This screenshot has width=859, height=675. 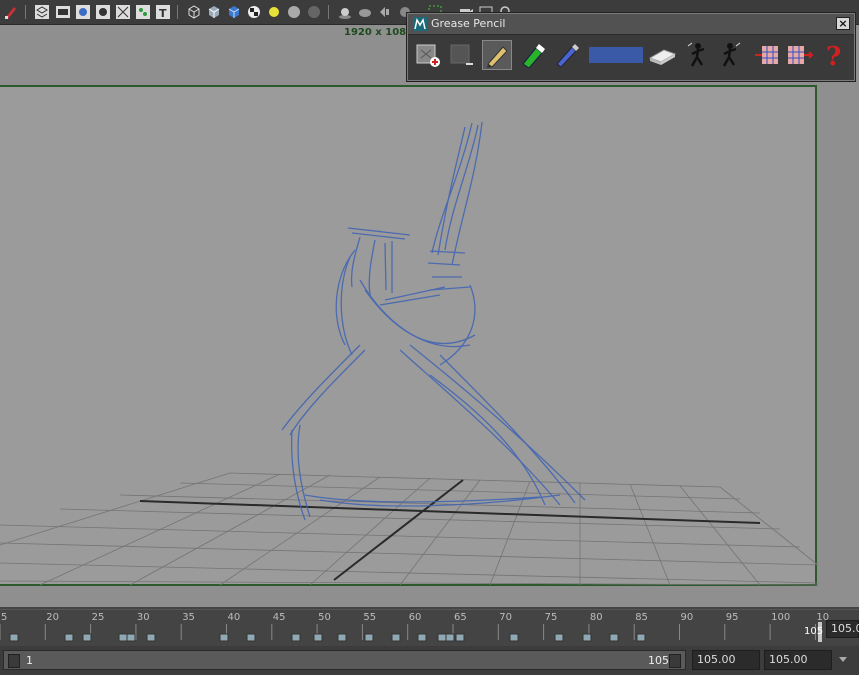 I want to click on current-frame-label: 105, so click(x=814, y=631).